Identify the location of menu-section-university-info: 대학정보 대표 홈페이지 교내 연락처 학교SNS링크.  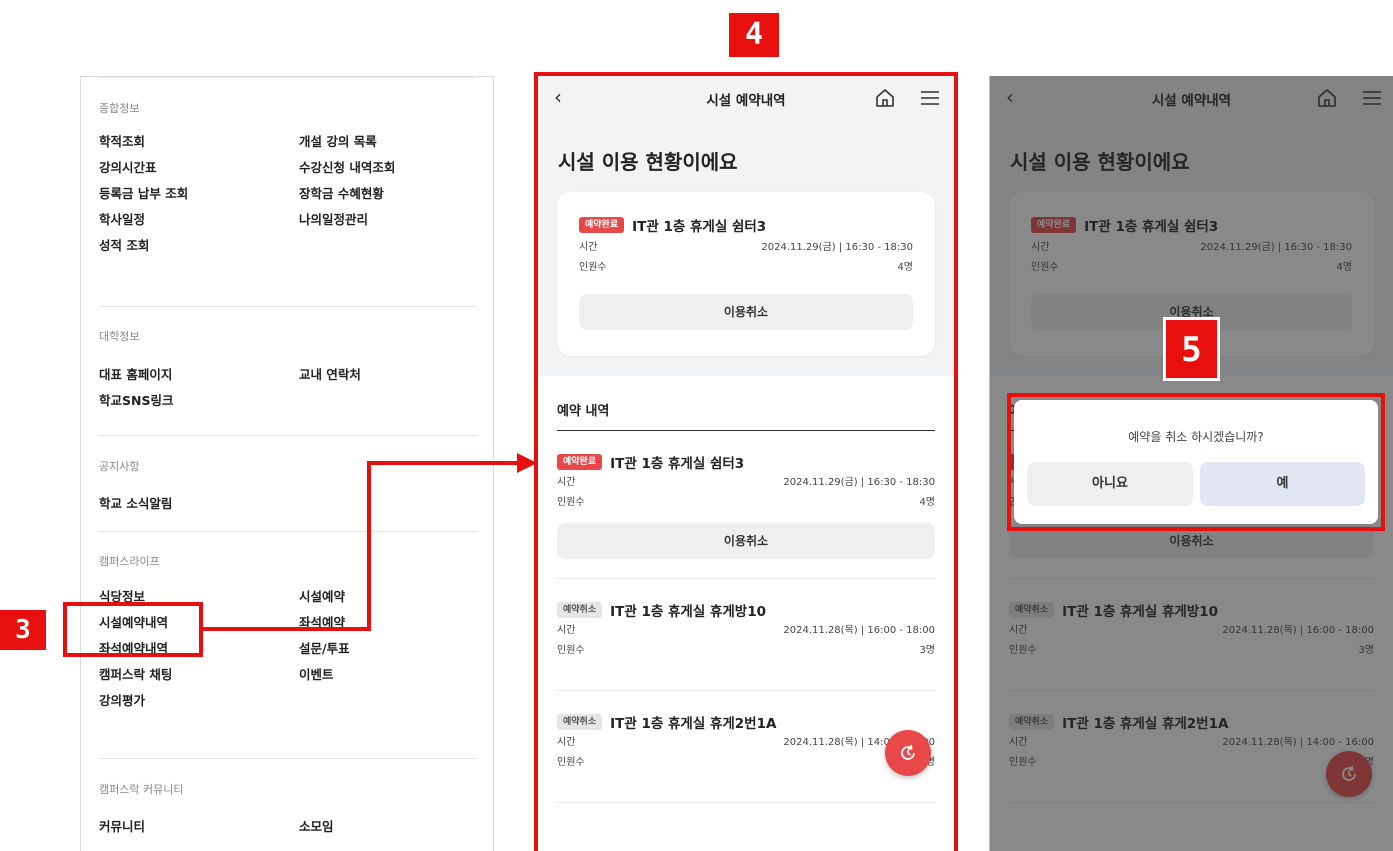
(288, 370).